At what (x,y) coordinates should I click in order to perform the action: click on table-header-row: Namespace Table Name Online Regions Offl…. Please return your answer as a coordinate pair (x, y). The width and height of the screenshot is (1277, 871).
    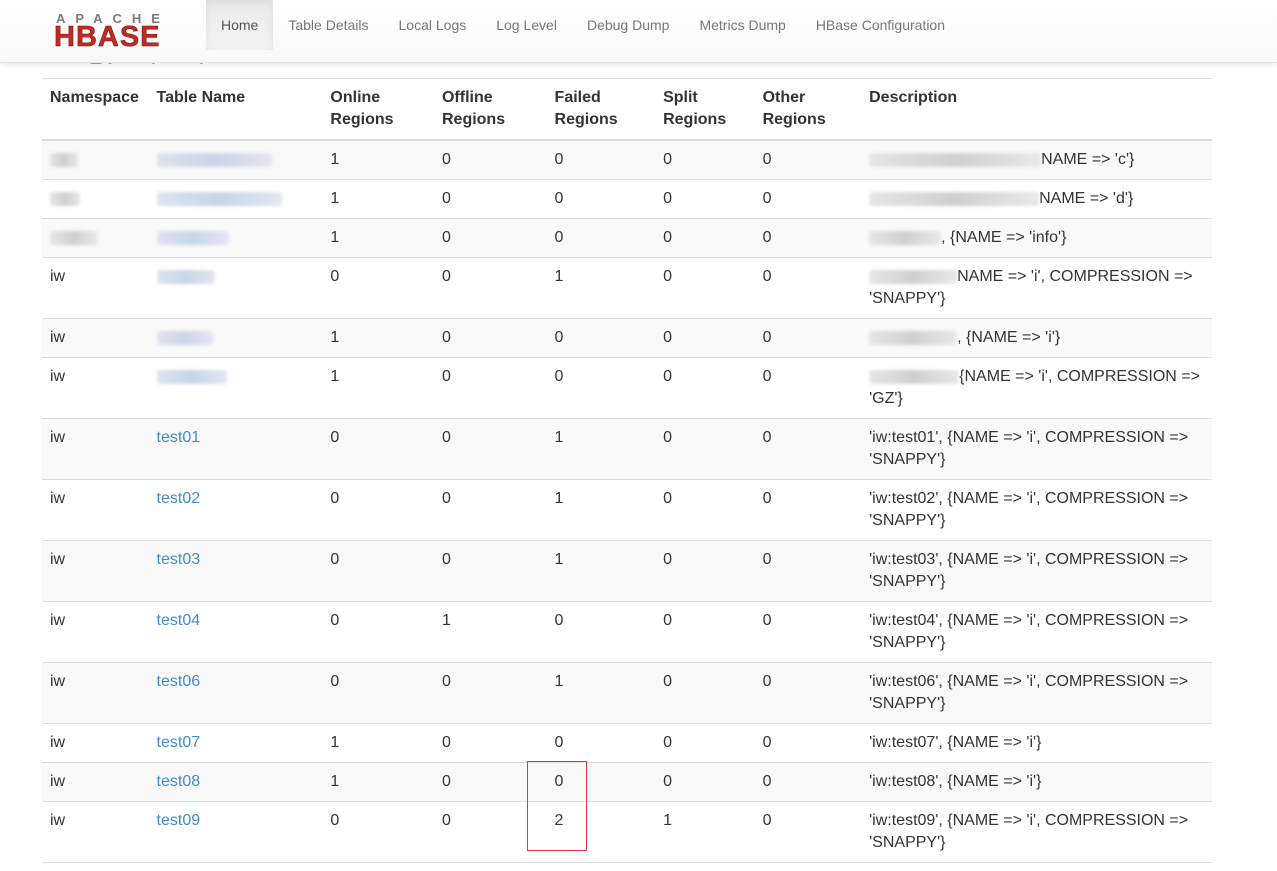
    Looking at the image, I should click on (627, 109).